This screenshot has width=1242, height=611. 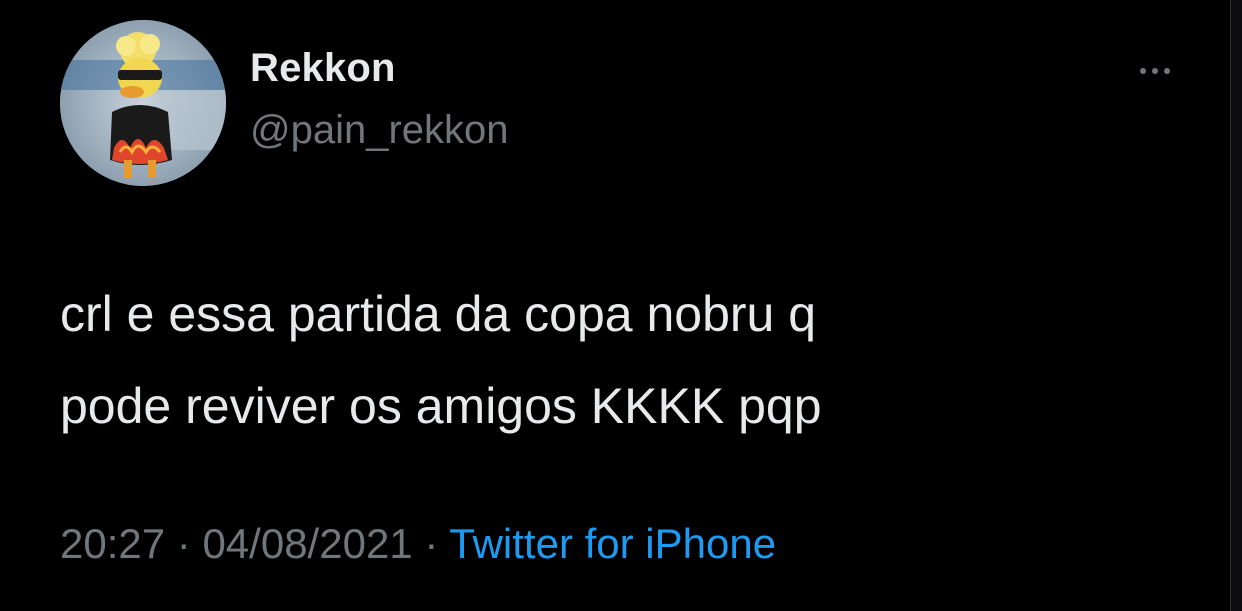 I want to click on avatar, so click(x=143, y=103).